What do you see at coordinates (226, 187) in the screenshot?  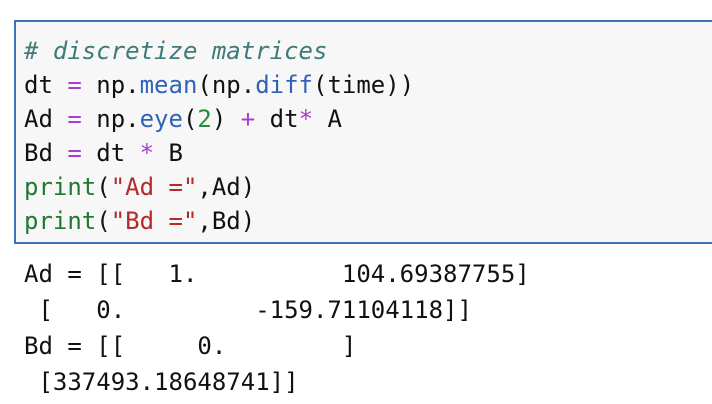 I see `code-token: ,Ad)` at bounding box center [226, 187].